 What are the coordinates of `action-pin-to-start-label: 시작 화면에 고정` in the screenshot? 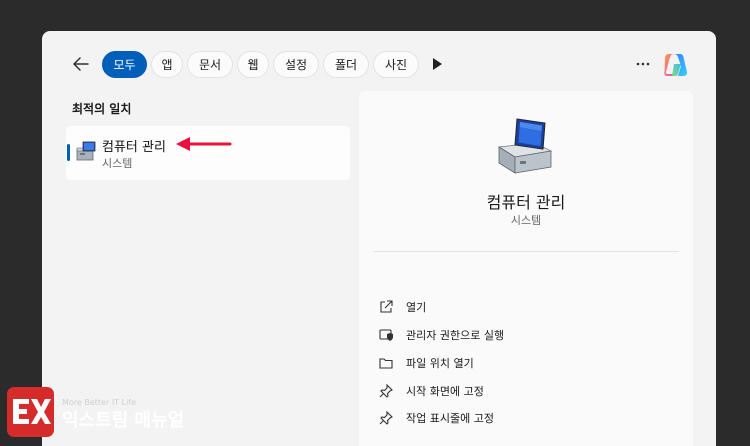 It's located at (445, 391).